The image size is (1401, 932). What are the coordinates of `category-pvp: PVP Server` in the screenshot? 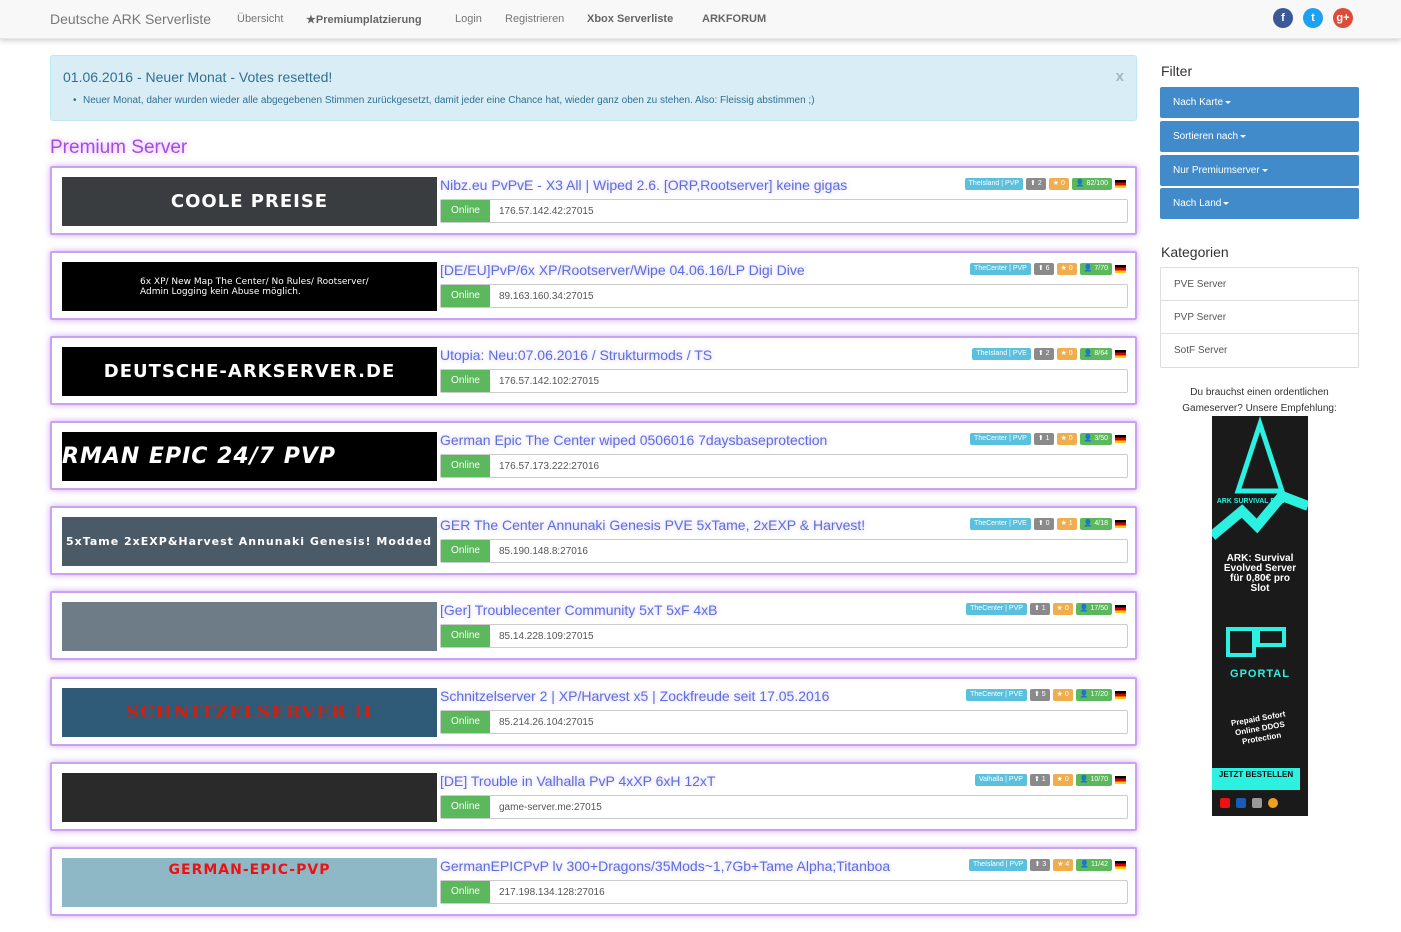 It's located at (1259, 317).